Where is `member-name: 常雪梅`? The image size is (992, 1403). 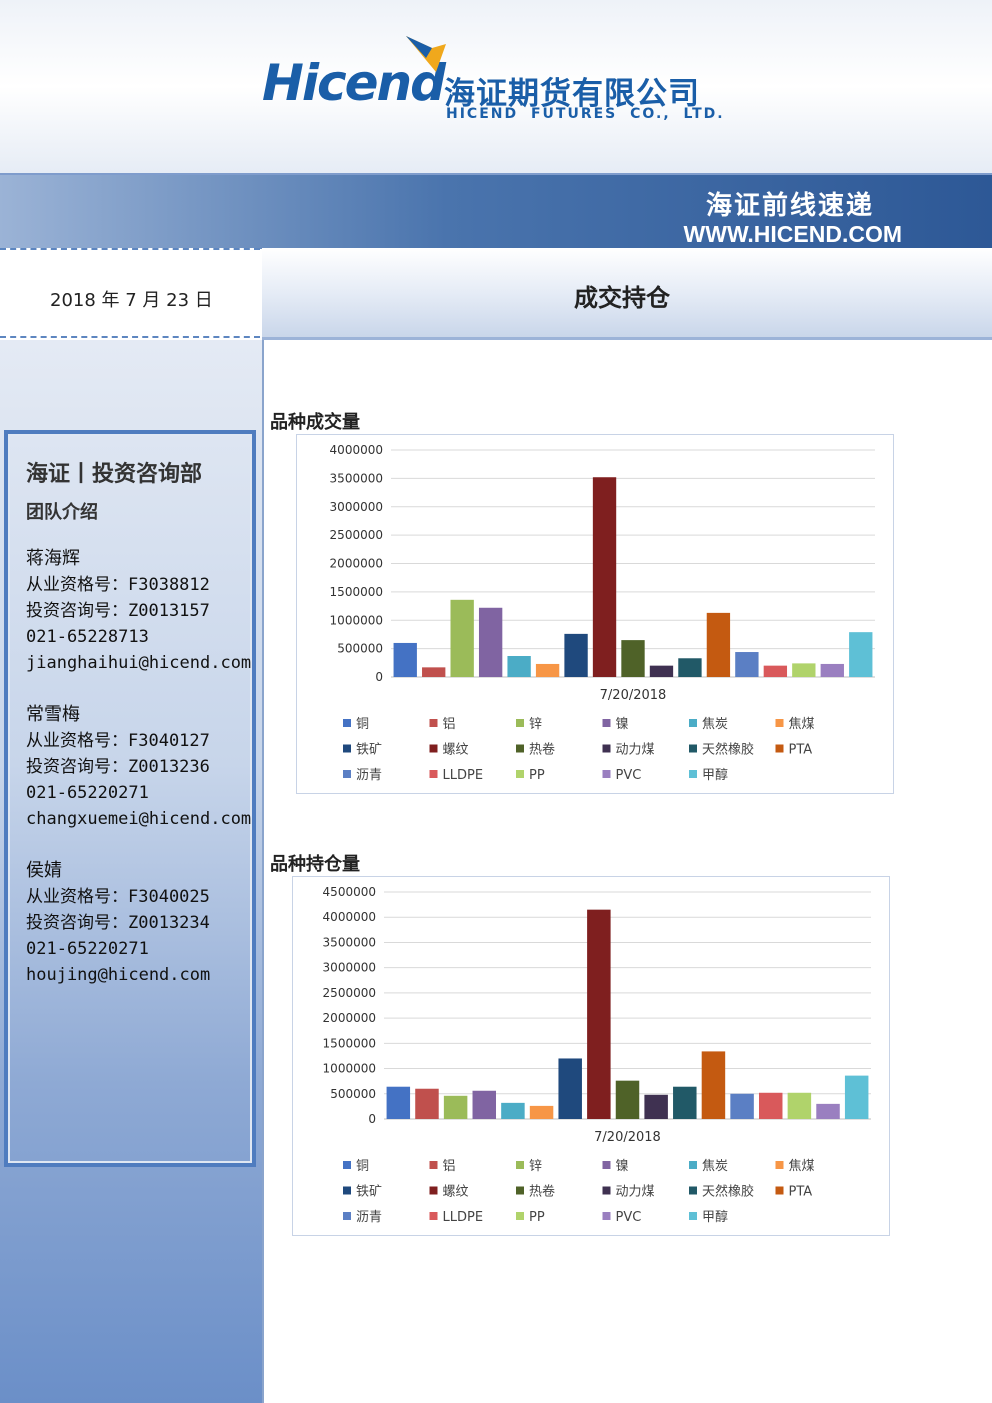
member-name: 常雪梅 is located at coordinates (53, 714).